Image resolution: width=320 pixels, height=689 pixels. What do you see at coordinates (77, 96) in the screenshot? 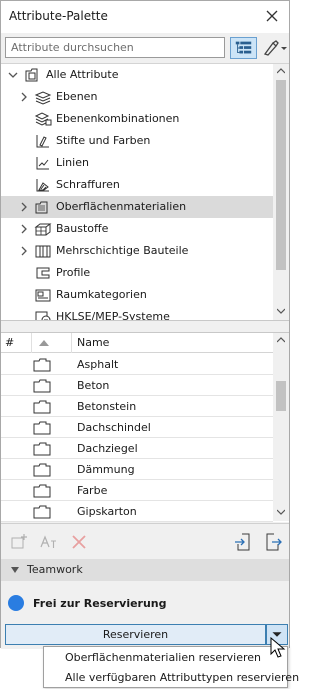
I see `tree-item-label: Ebenen` at bounding box center [77, 96].